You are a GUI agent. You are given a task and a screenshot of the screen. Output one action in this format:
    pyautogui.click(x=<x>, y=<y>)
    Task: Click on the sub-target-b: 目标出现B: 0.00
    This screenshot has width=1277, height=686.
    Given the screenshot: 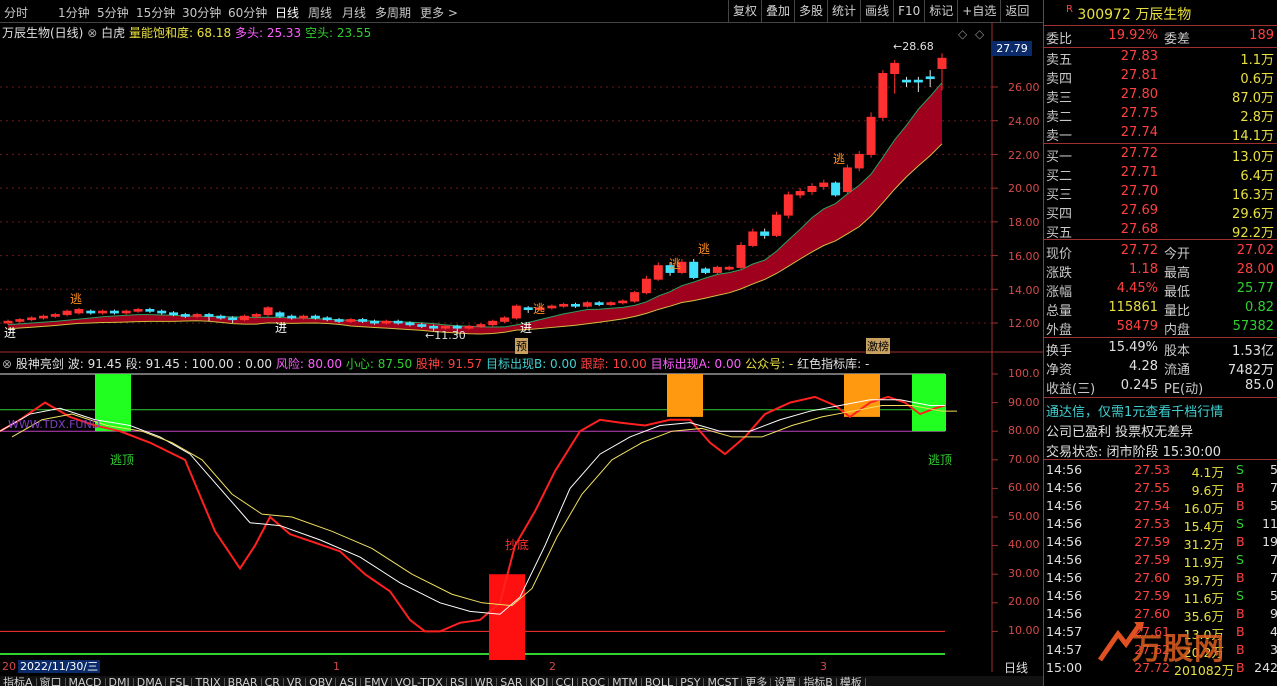 What is the action you would take?
    pyautogui.click(x=531, y=364)
    